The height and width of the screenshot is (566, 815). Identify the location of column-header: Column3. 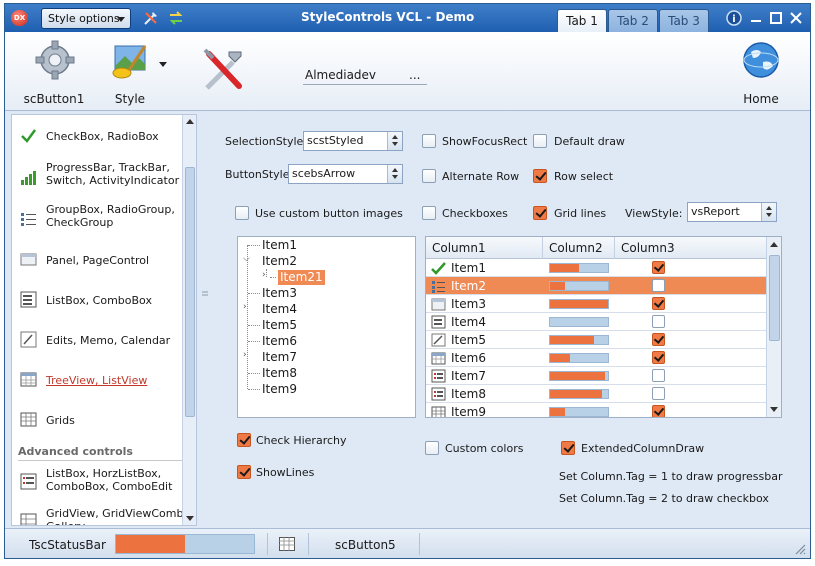
(691, 248).